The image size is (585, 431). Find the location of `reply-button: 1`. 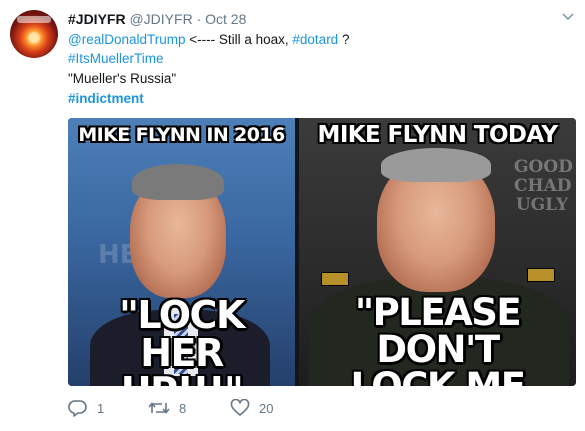

reply-button: 1 is located at coordinates (86, 408).